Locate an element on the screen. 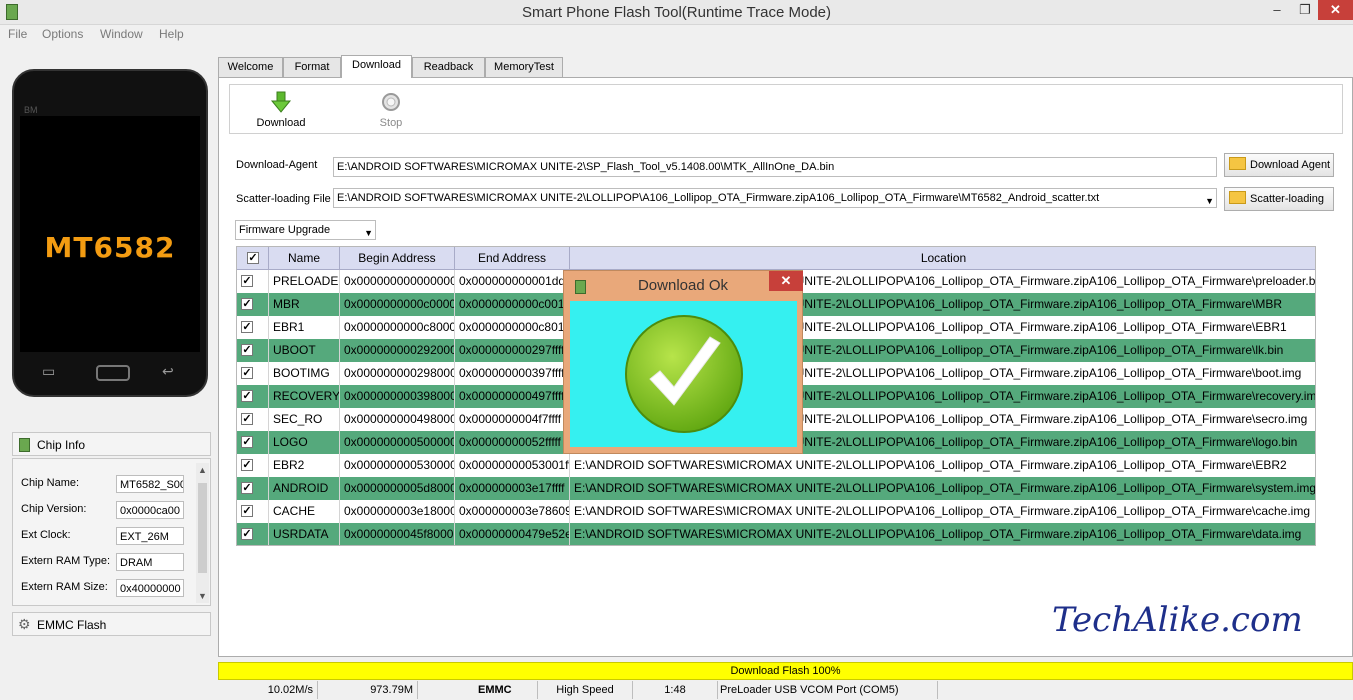 The height and width of the screenshot is (700, 1353). download-progress-bar: Download Flash 100% is located at coordinates (785, 671).